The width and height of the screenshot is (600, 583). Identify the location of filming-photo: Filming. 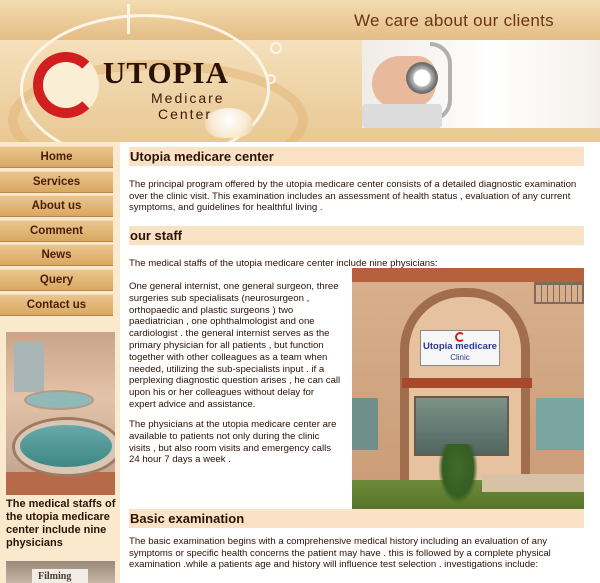
(60, 572).